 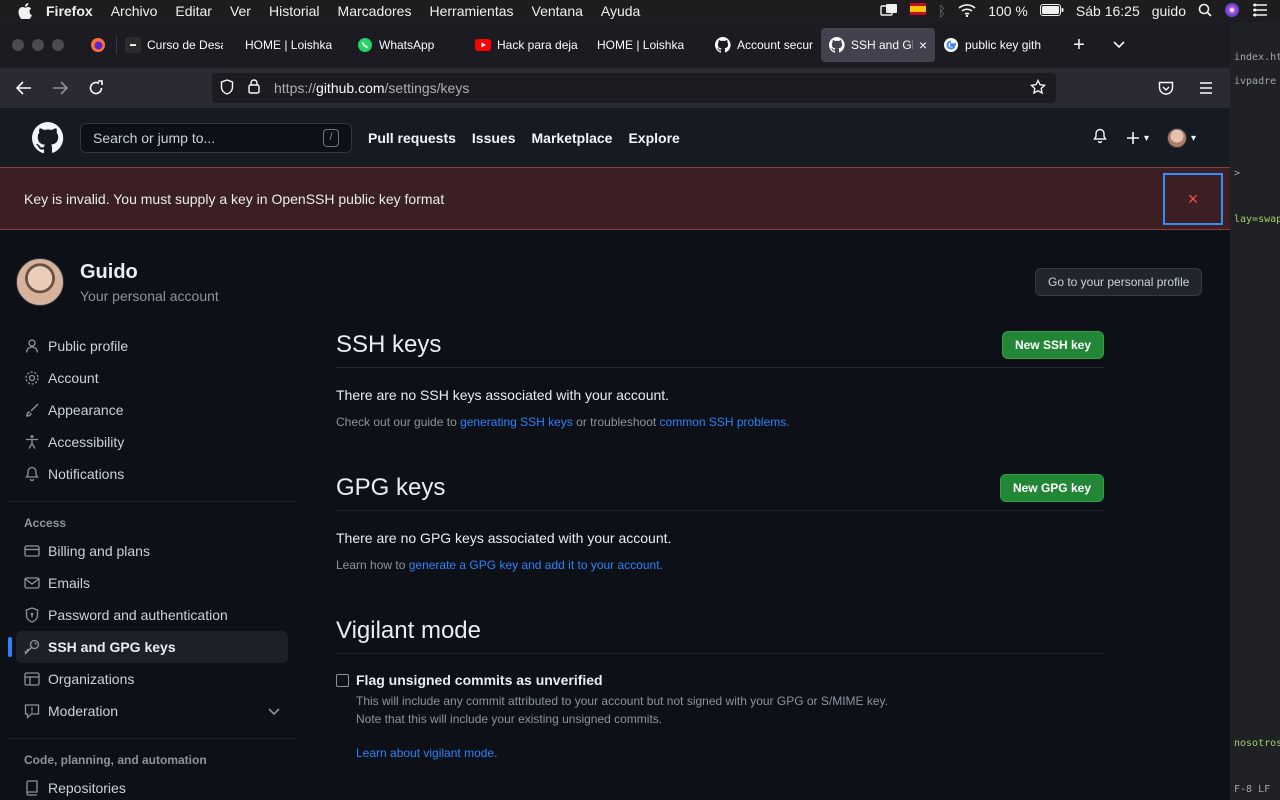 What do you see at coordinates (1052, 344) in the screenshot?
I see `new-ssh-key-button: New SSH key` at bounding box center [1052, 344].